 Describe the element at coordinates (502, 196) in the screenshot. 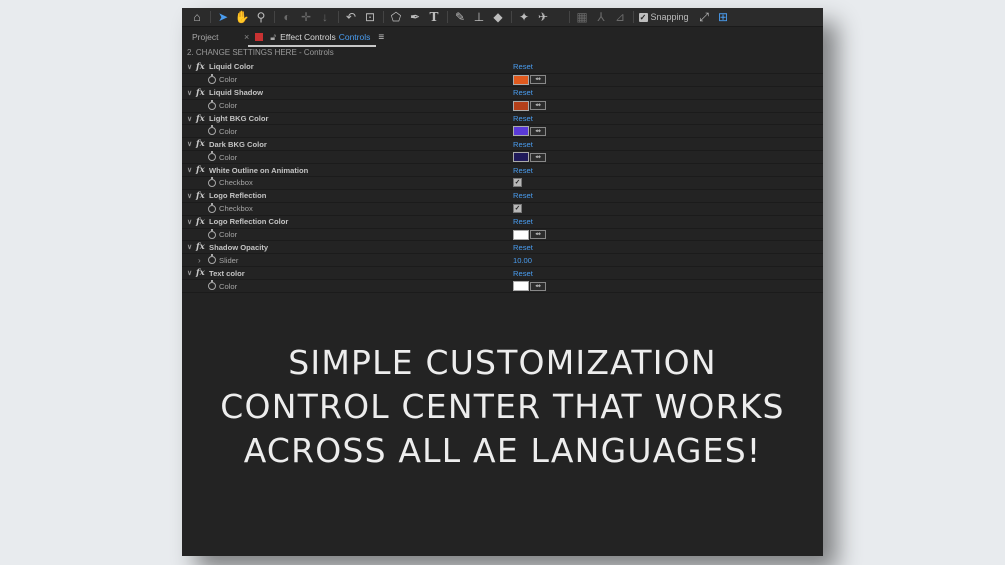

I see `effect-row: ∨ fx Logo Reflection Reset` at that location.